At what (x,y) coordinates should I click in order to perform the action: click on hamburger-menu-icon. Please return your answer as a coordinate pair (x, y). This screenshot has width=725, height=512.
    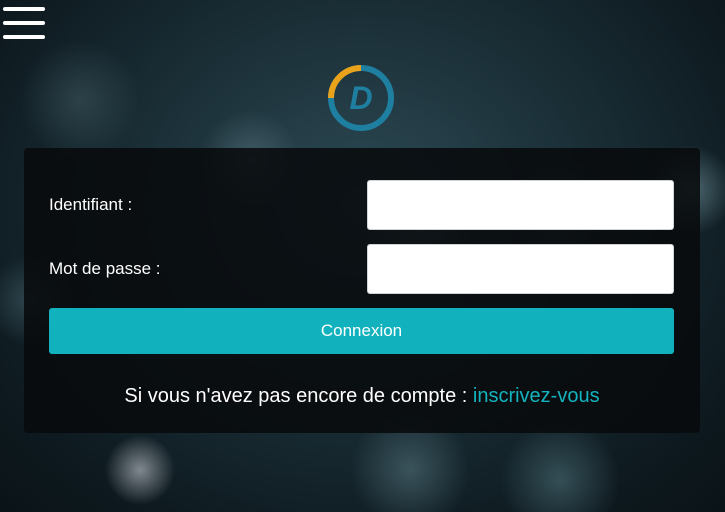
    Looking at the image, I should click on (24, 23).